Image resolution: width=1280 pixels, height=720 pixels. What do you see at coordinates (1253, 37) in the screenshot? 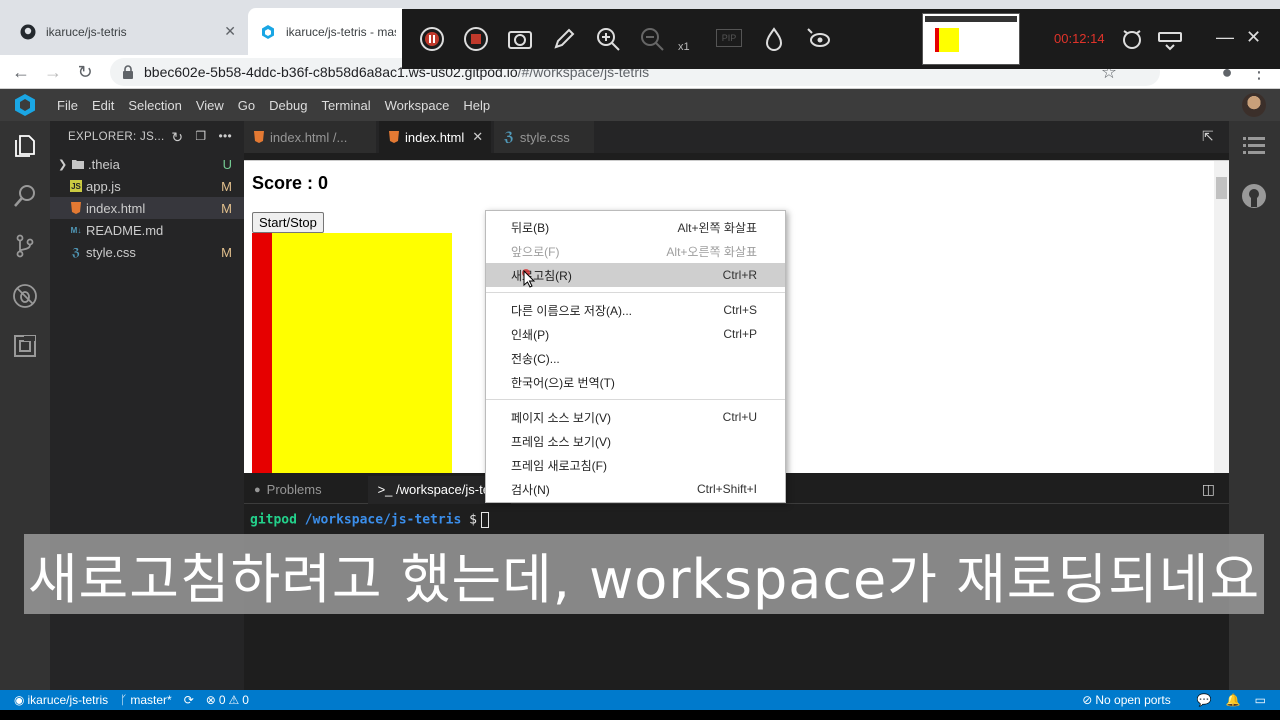
I see `close-icon: ✕` at bounding box center [1253, 37].